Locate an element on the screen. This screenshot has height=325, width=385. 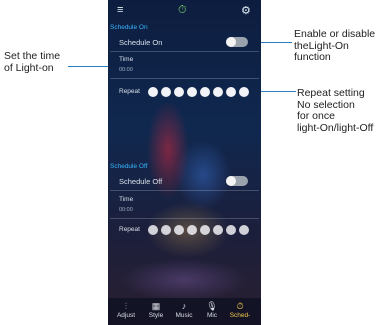
bottom-nav: ⫶ Adjust ▦ Style ♪ Music 🎙 Mic ⏱ Sched- is located at coordinates (184, 311).